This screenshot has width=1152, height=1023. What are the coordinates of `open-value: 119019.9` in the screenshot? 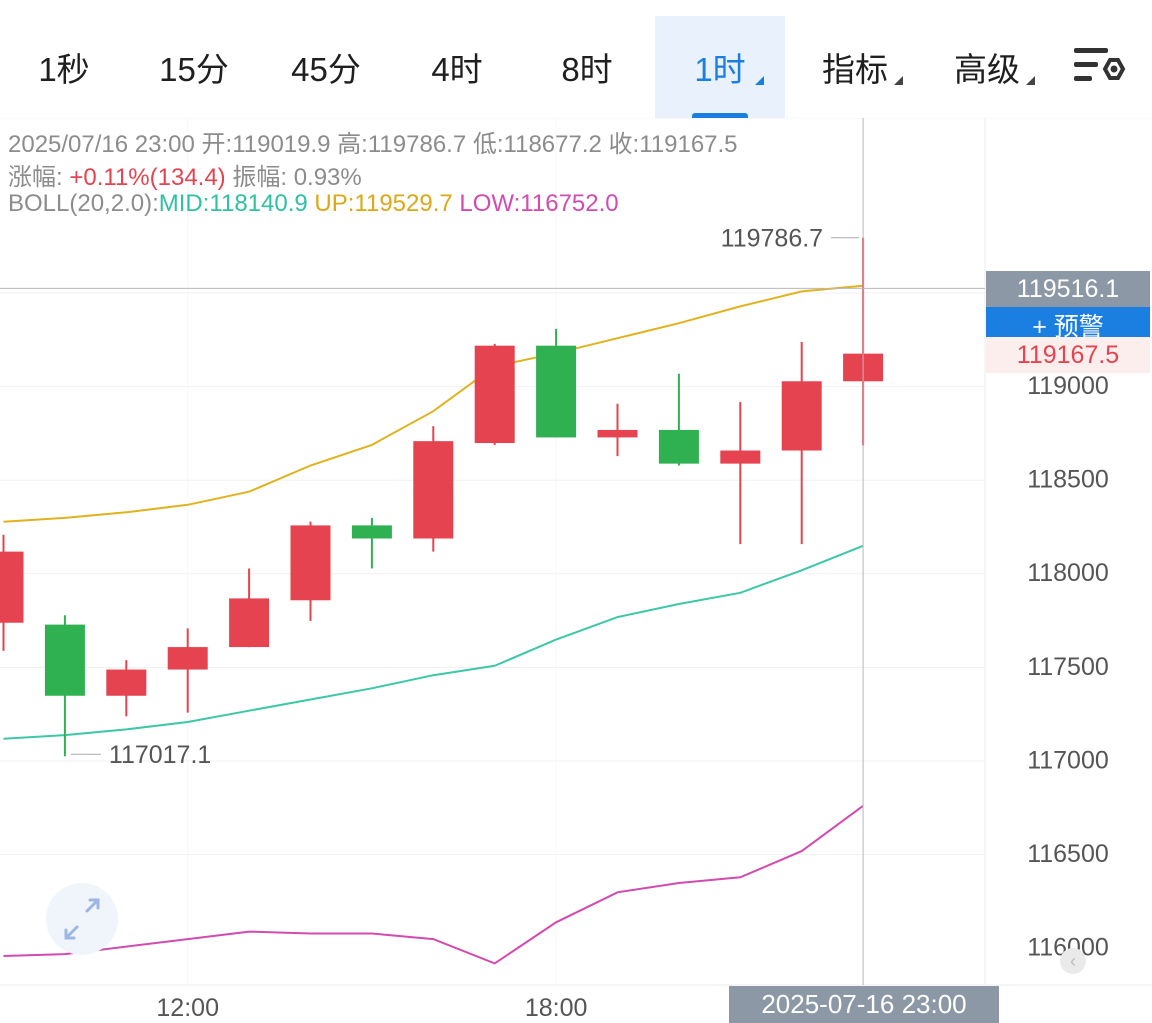 It's located at (281, 144).